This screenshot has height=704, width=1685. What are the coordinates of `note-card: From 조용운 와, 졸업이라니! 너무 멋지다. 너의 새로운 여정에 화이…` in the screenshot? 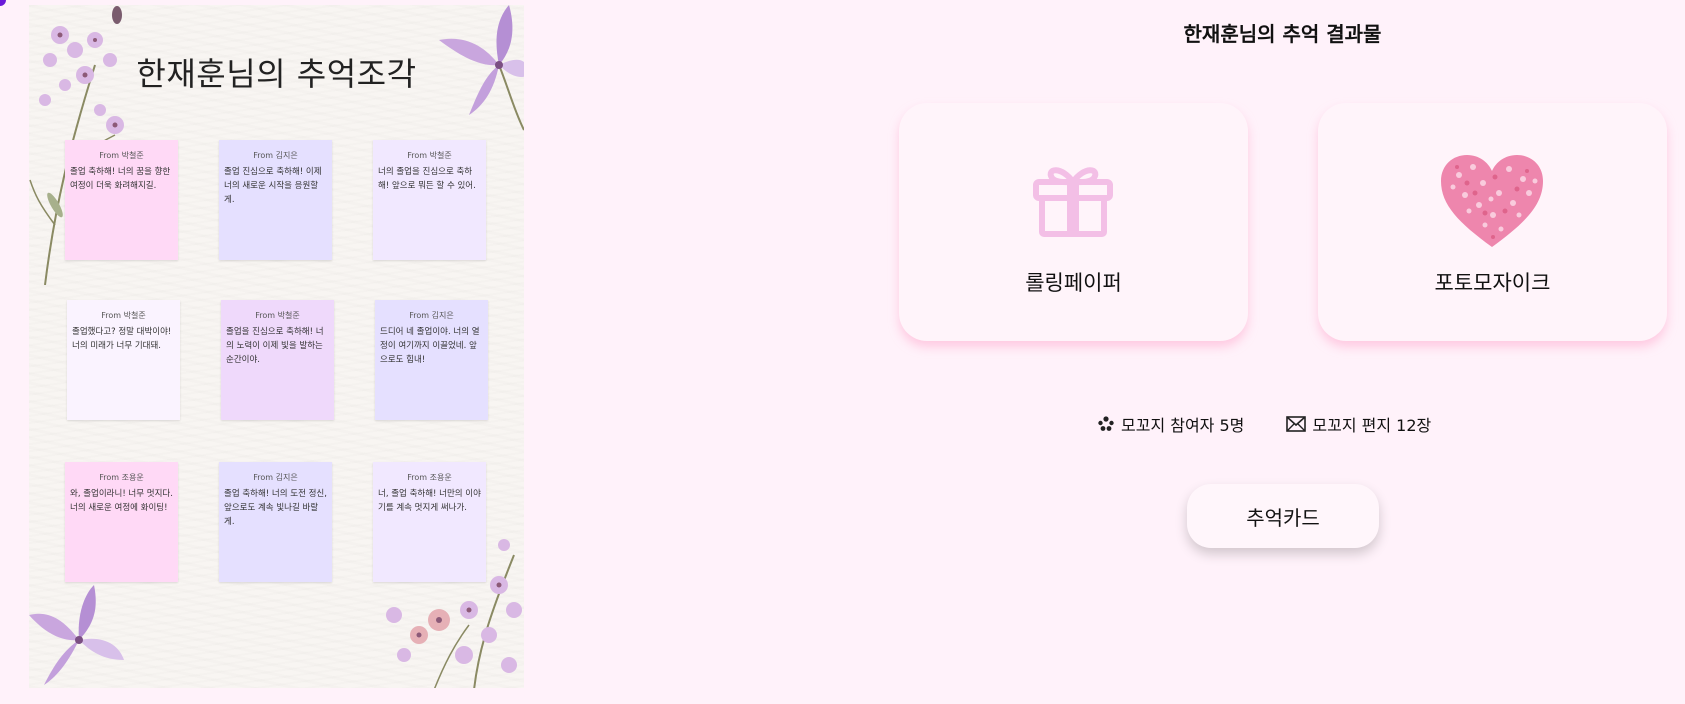 It's located at (121, 522).